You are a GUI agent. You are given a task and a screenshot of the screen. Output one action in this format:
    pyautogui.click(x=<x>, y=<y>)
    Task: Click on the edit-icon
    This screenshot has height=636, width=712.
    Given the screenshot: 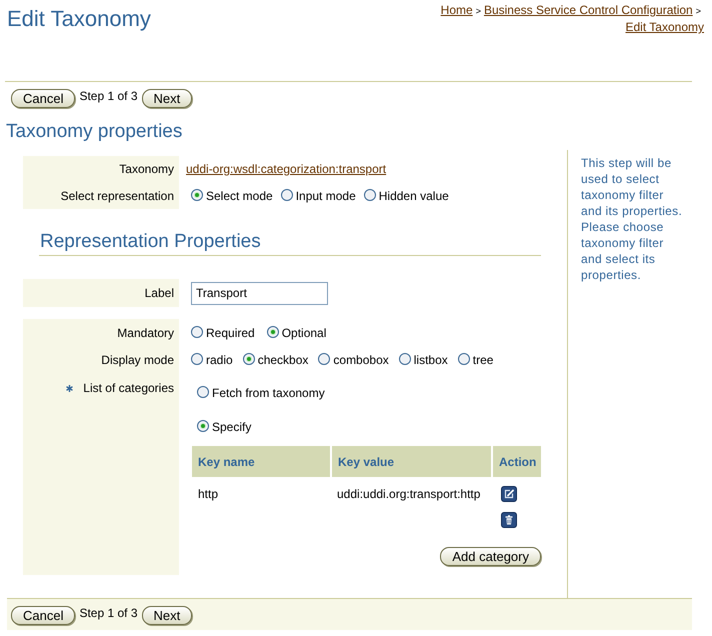 What is the action you would take?
    pyautogui.click(x=509, y=494)
    